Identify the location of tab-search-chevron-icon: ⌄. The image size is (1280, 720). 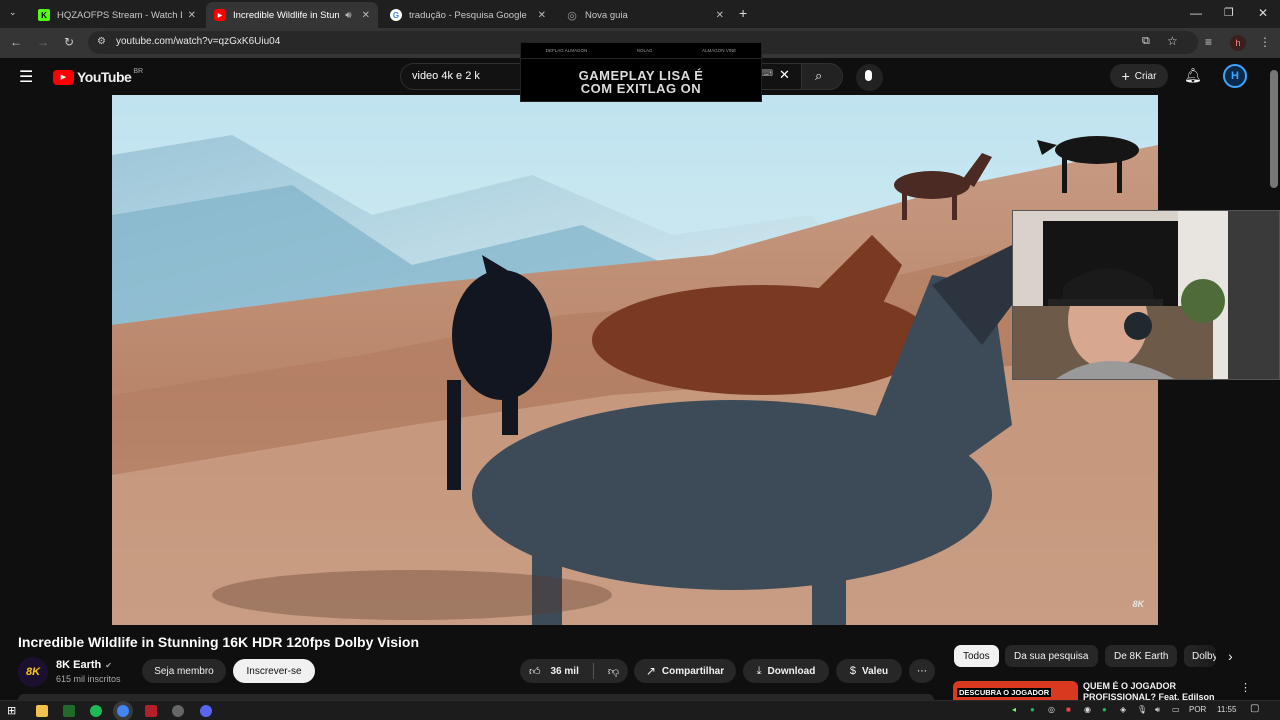
(13, 12).